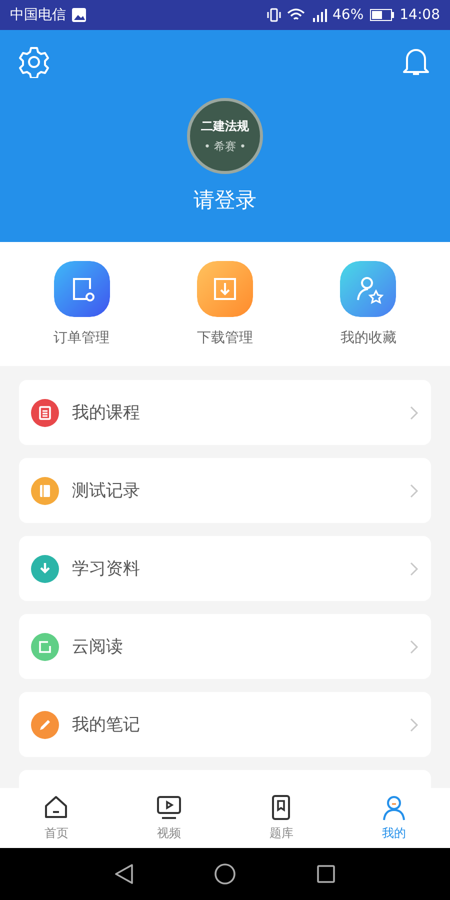  I want to click on battery-percent: 46%, so click(348, 15).